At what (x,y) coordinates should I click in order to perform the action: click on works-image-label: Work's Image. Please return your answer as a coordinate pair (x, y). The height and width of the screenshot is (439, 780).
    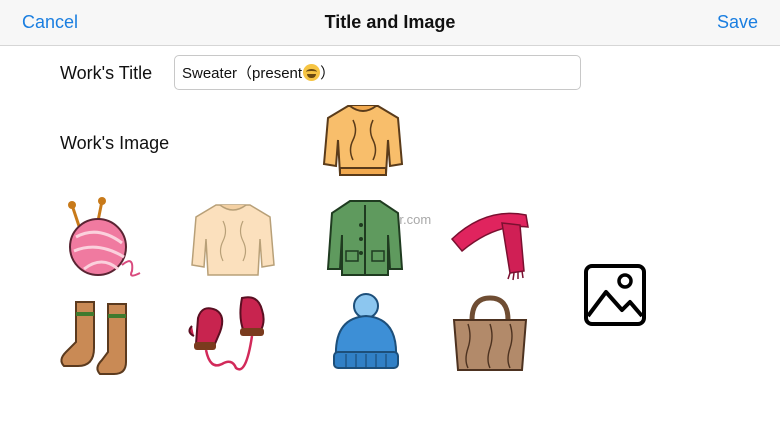
    Looking at the image, I should click on (115, 143).